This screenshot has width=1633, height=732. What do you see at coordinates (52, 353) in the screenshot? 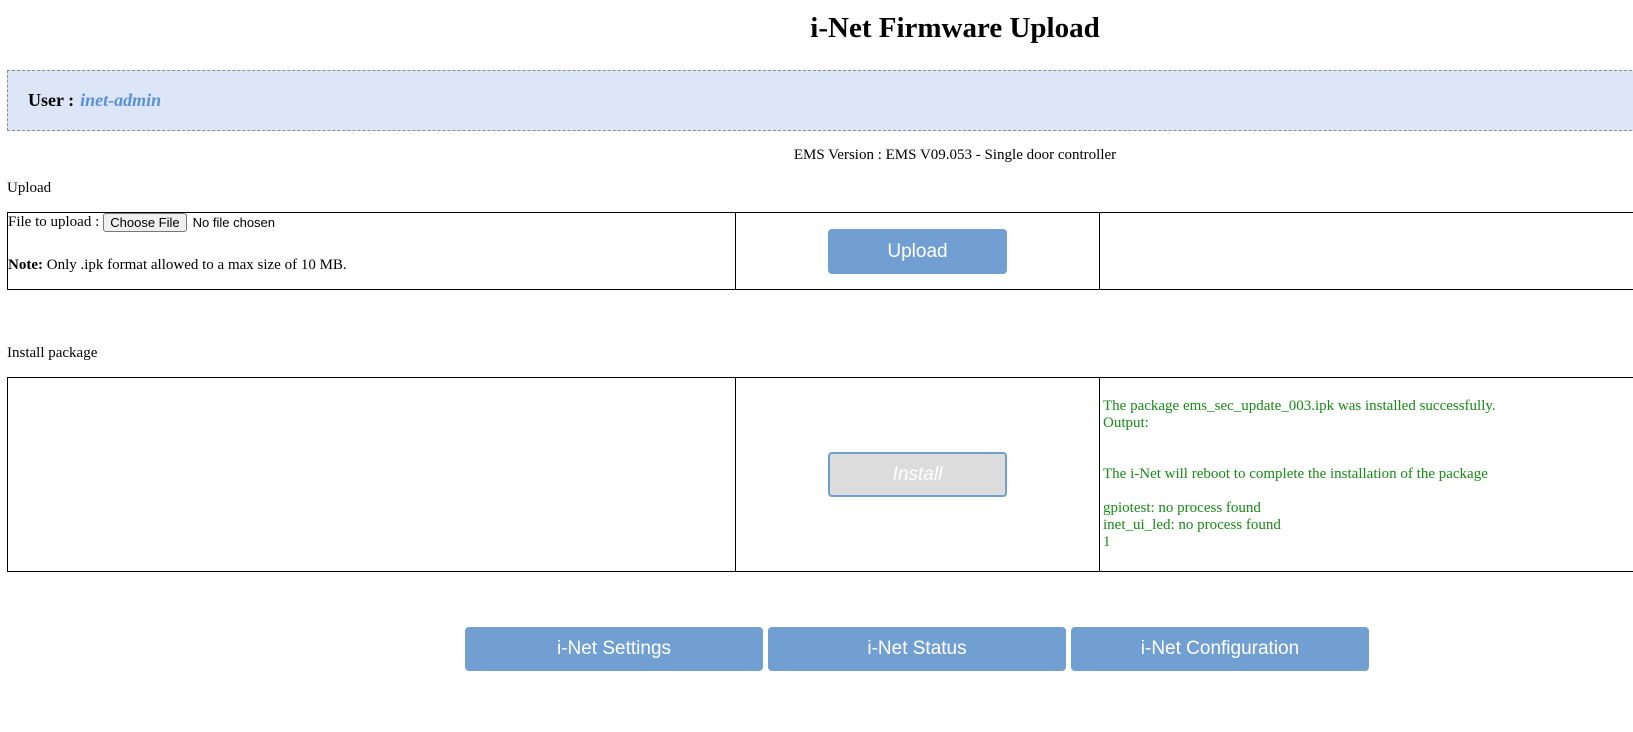
I see `install-section-label: Install package` at bounding box center [52, 353].